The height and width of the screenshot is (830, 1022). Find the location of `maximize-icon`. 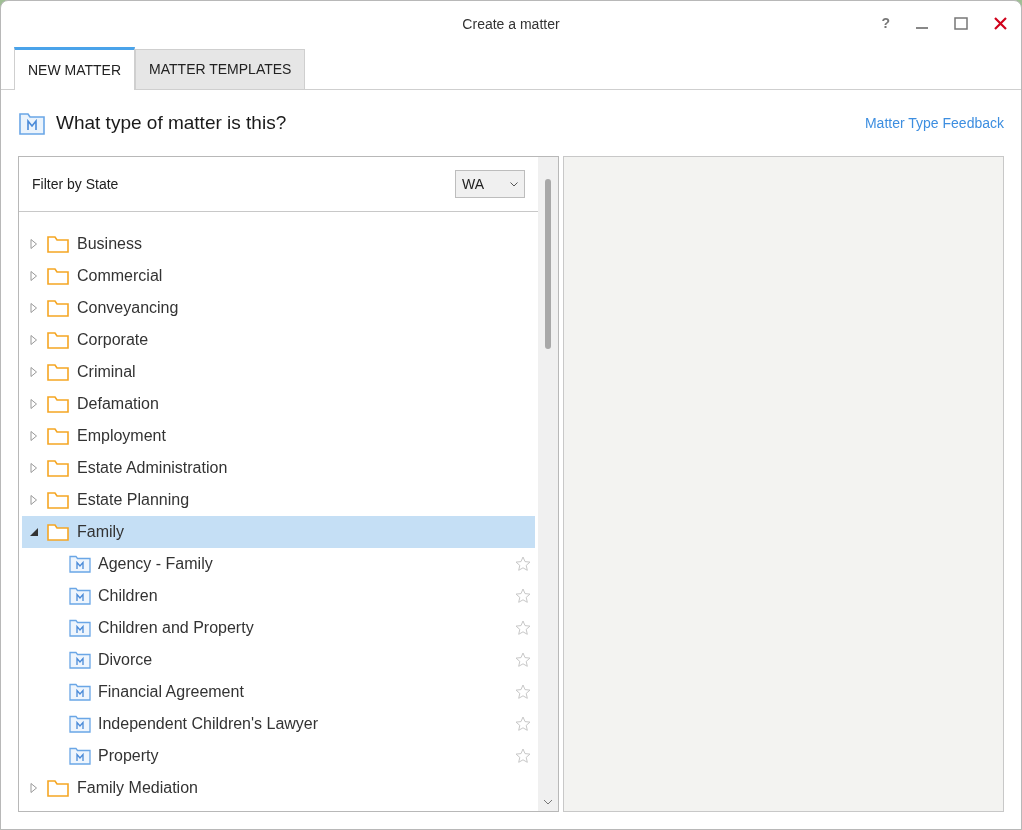

maximize-icon is located at coordinates (961, 23).